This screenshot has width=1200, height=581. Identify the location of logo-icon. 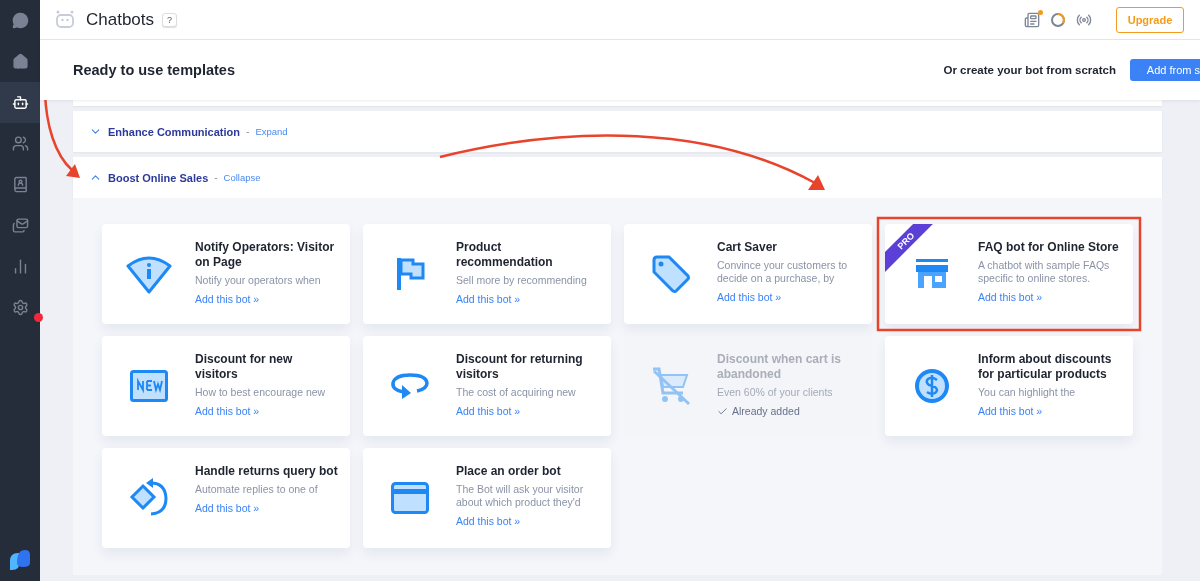
(20, 560).